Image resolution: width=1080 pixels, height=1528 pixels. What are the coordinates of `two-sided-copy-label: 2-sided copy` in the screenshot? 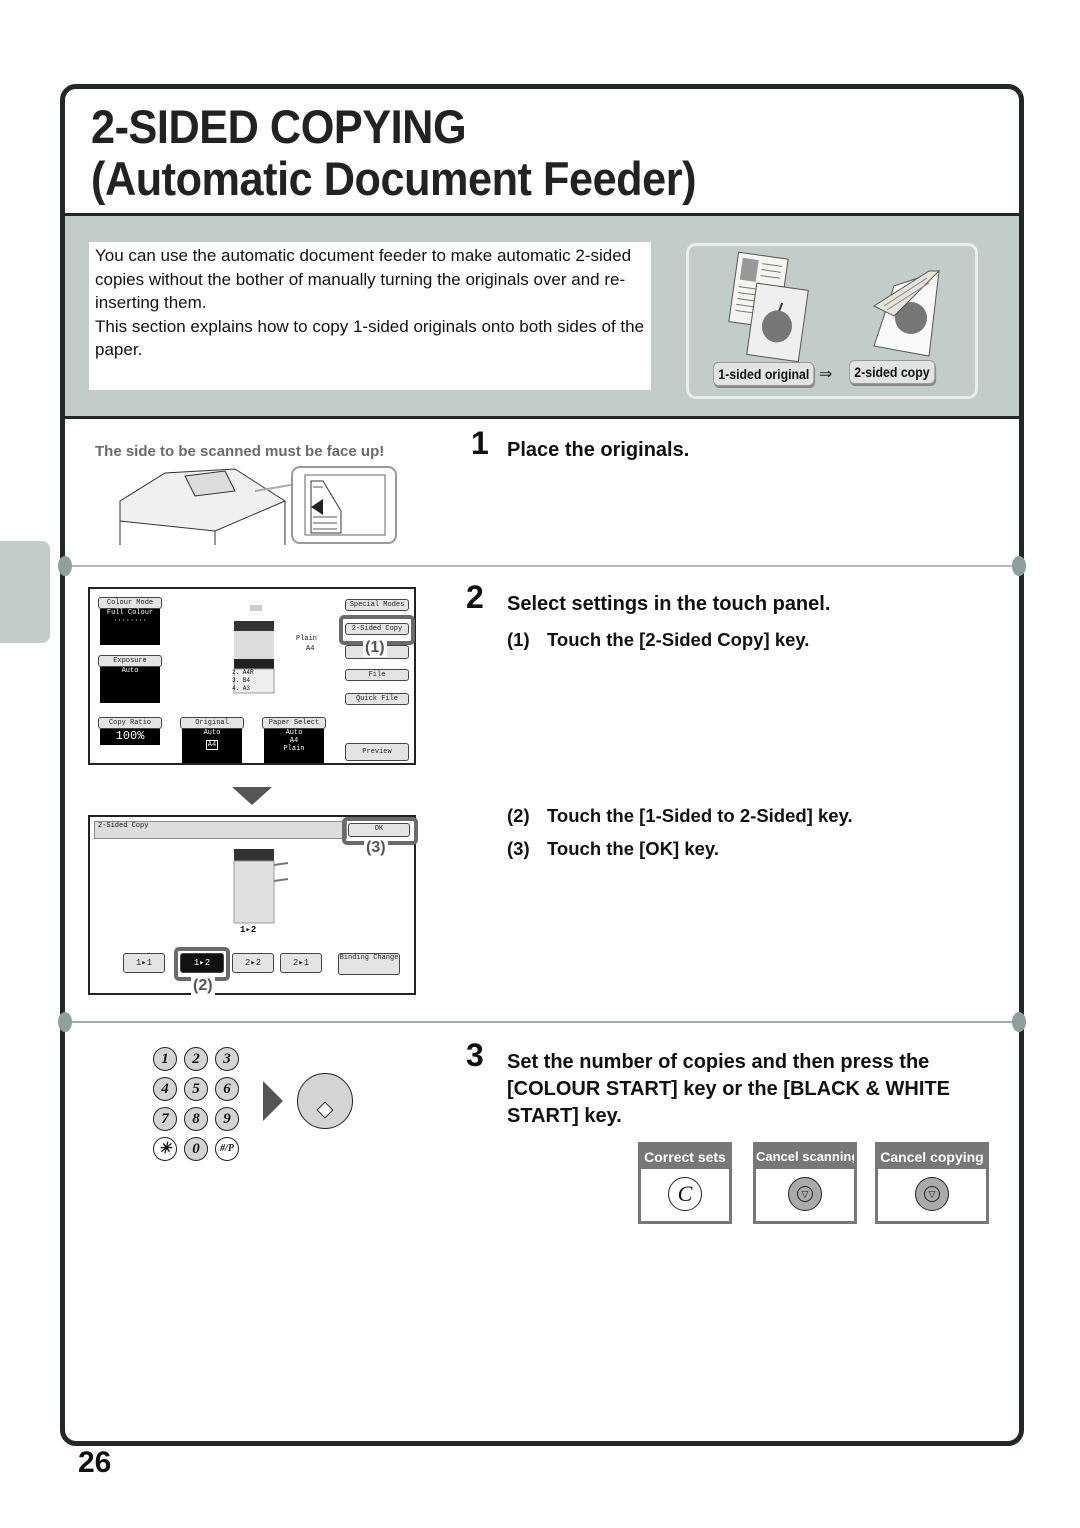 It's located at (892, 372).